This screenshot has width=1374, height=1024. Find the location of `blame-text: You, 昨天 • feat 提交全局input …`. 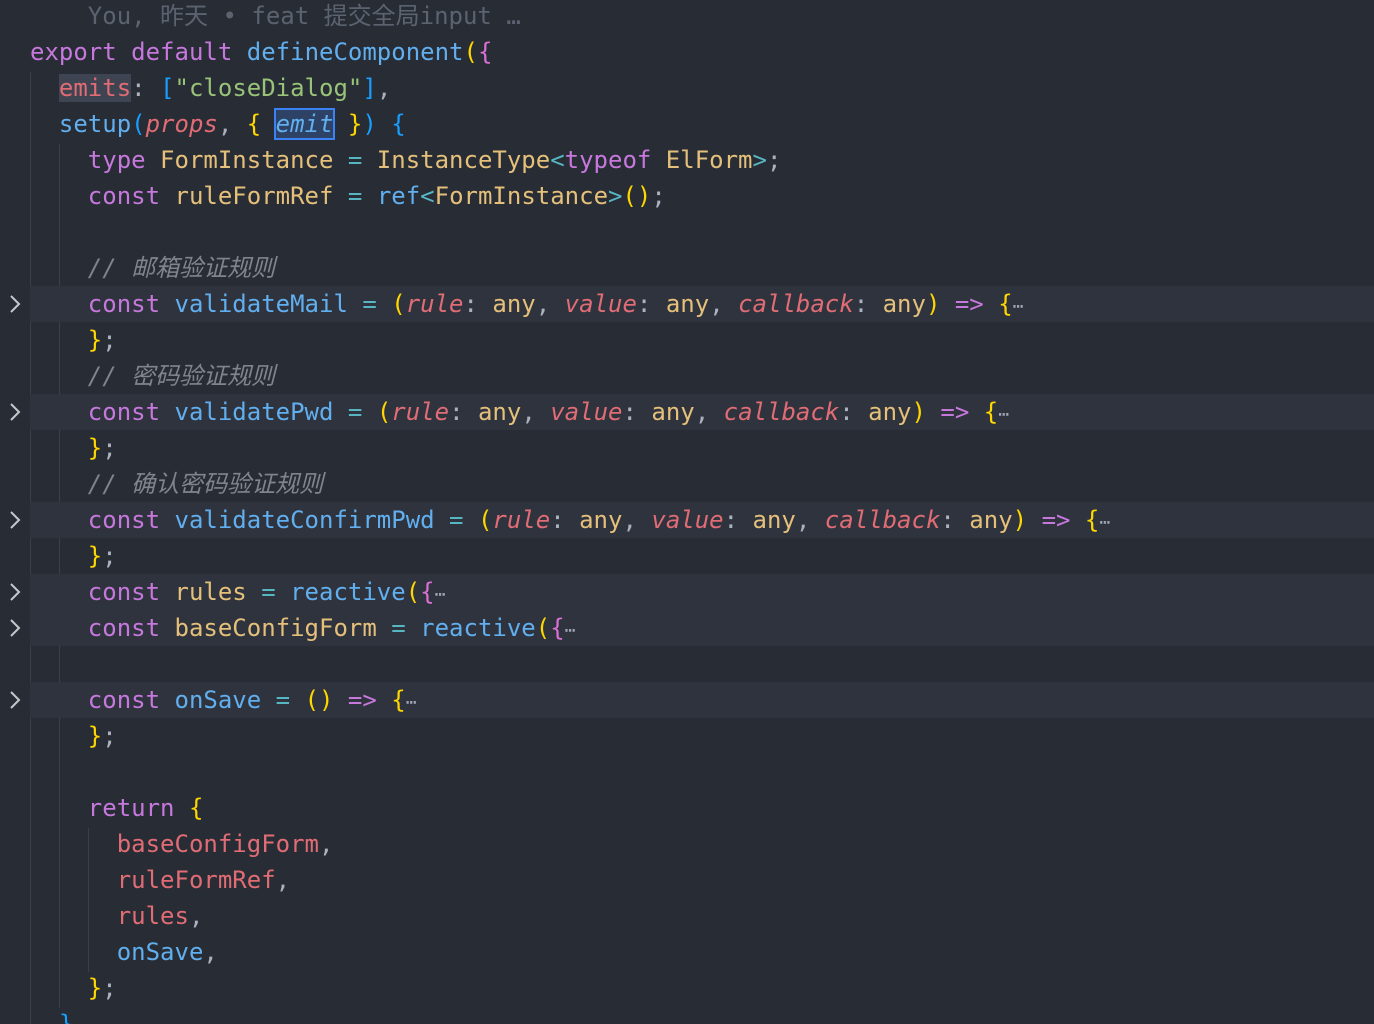

blame-text: You, 昨天 • feat 提交全局input … is located at coordinates (304, 16).